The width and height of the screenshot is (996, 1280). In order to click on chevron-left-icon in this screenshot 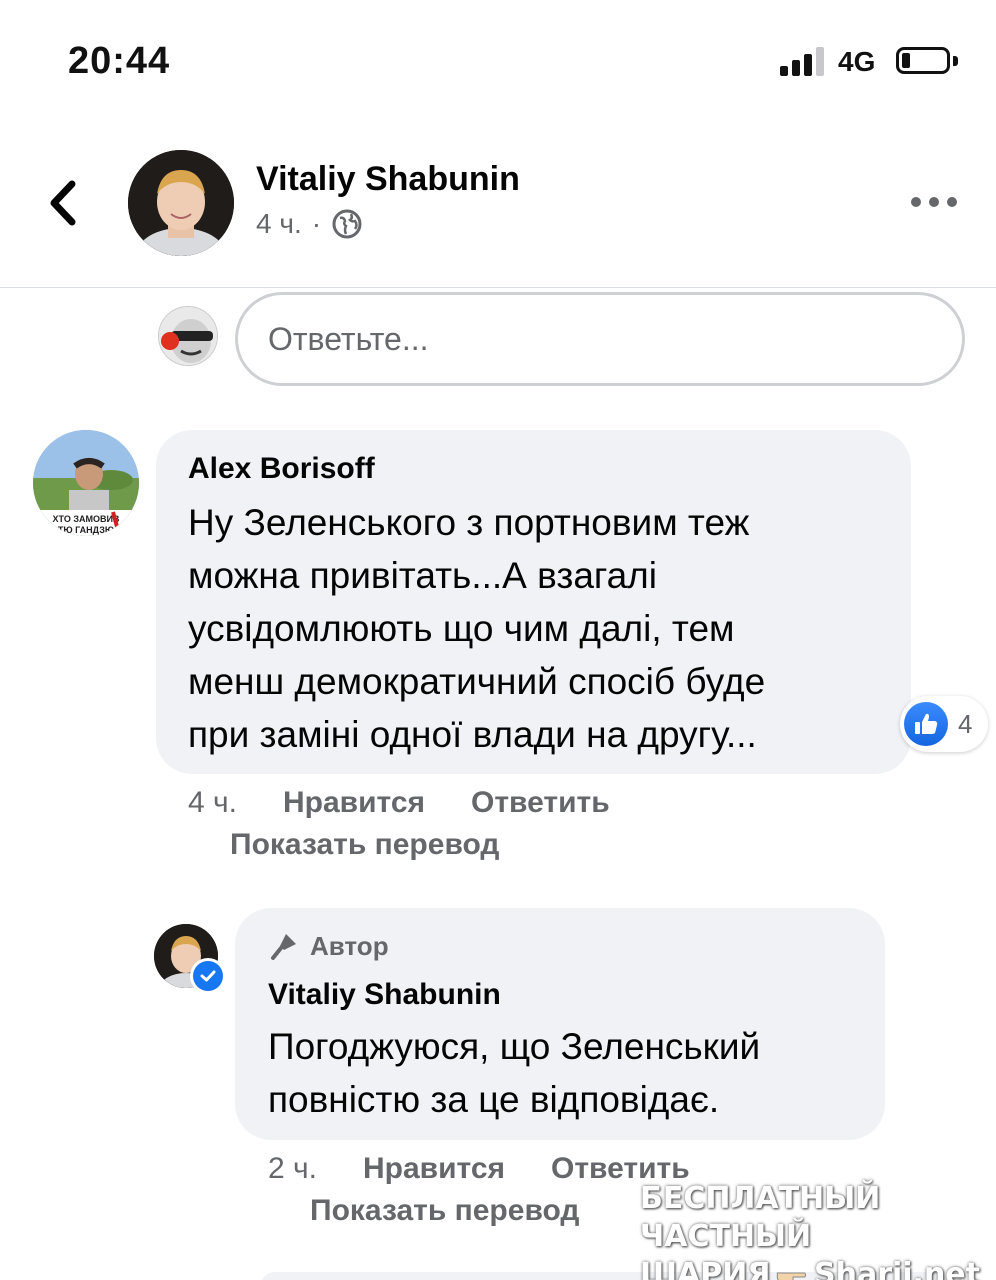, I will do `click(63, 203)`.